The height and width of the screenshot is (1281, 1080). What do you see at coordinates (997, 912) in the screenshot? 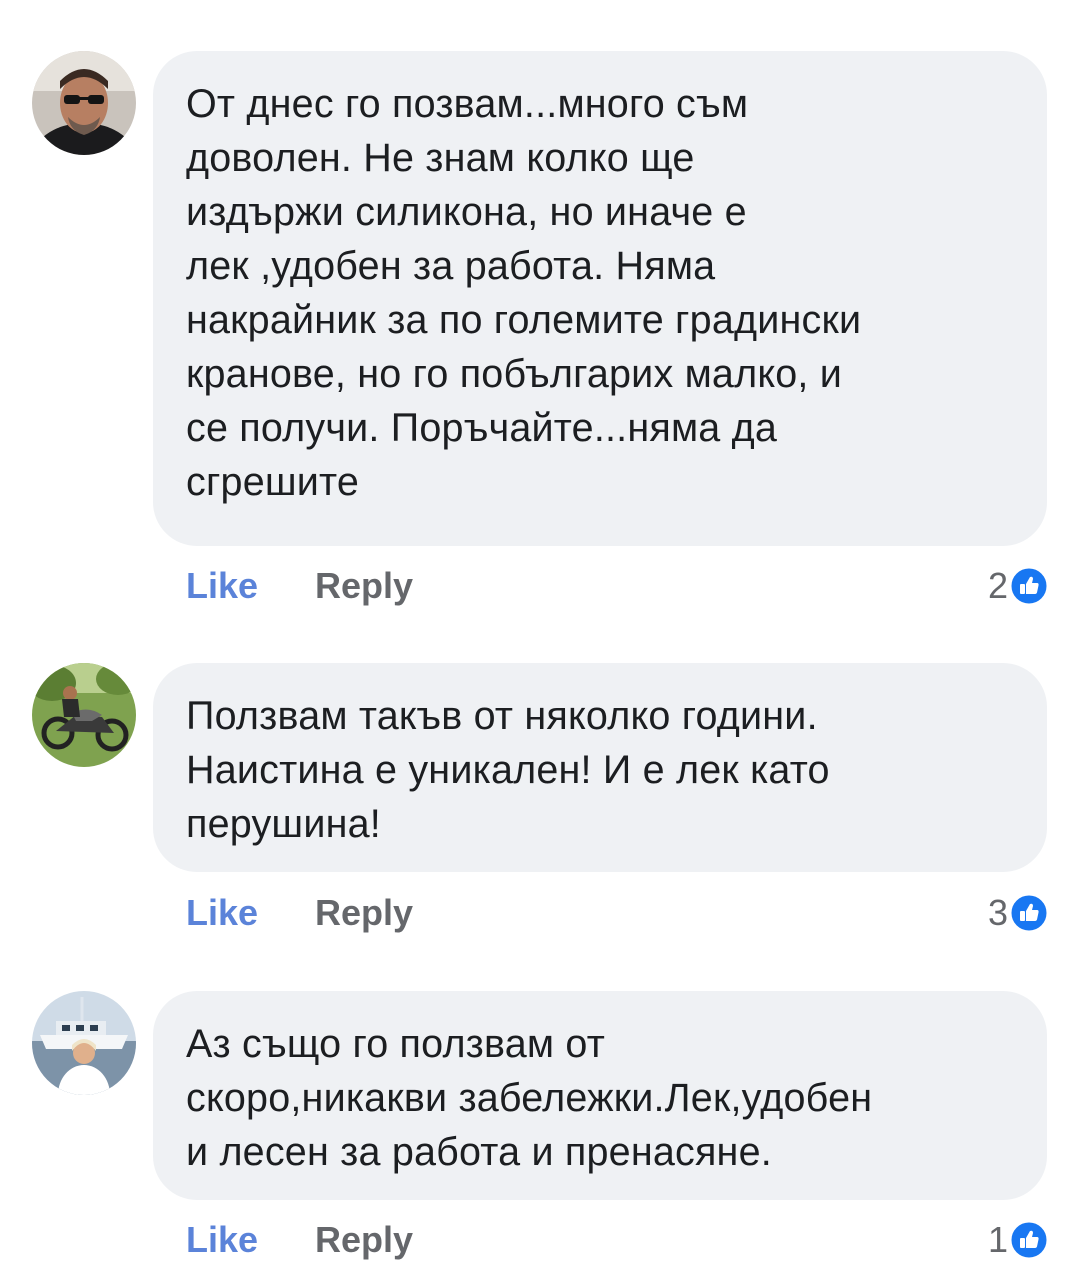
I see `reaction-count: 3` at bounding box center [997, 912].